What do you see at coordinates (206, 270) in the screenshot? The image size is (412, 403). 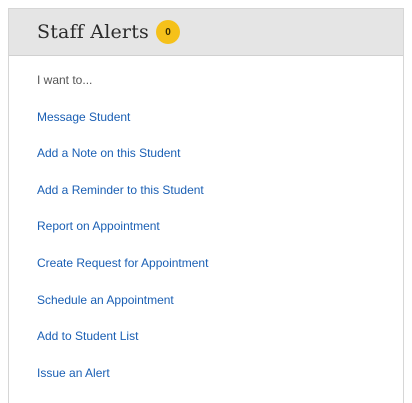 I see `action-create-appointment-request: Create Request for Appointment` at bounding box center [206, 270].